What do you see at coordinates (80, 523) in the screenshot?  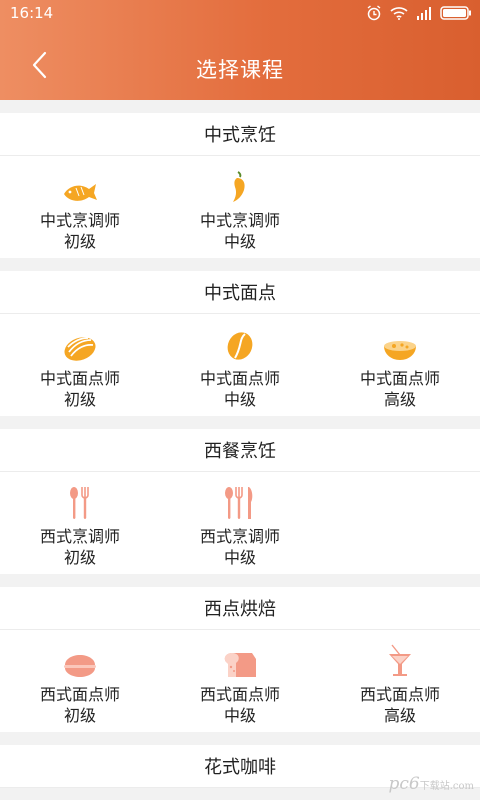 I see `course-item: 西式烹调师 初级` at bounding box center [80, 523].